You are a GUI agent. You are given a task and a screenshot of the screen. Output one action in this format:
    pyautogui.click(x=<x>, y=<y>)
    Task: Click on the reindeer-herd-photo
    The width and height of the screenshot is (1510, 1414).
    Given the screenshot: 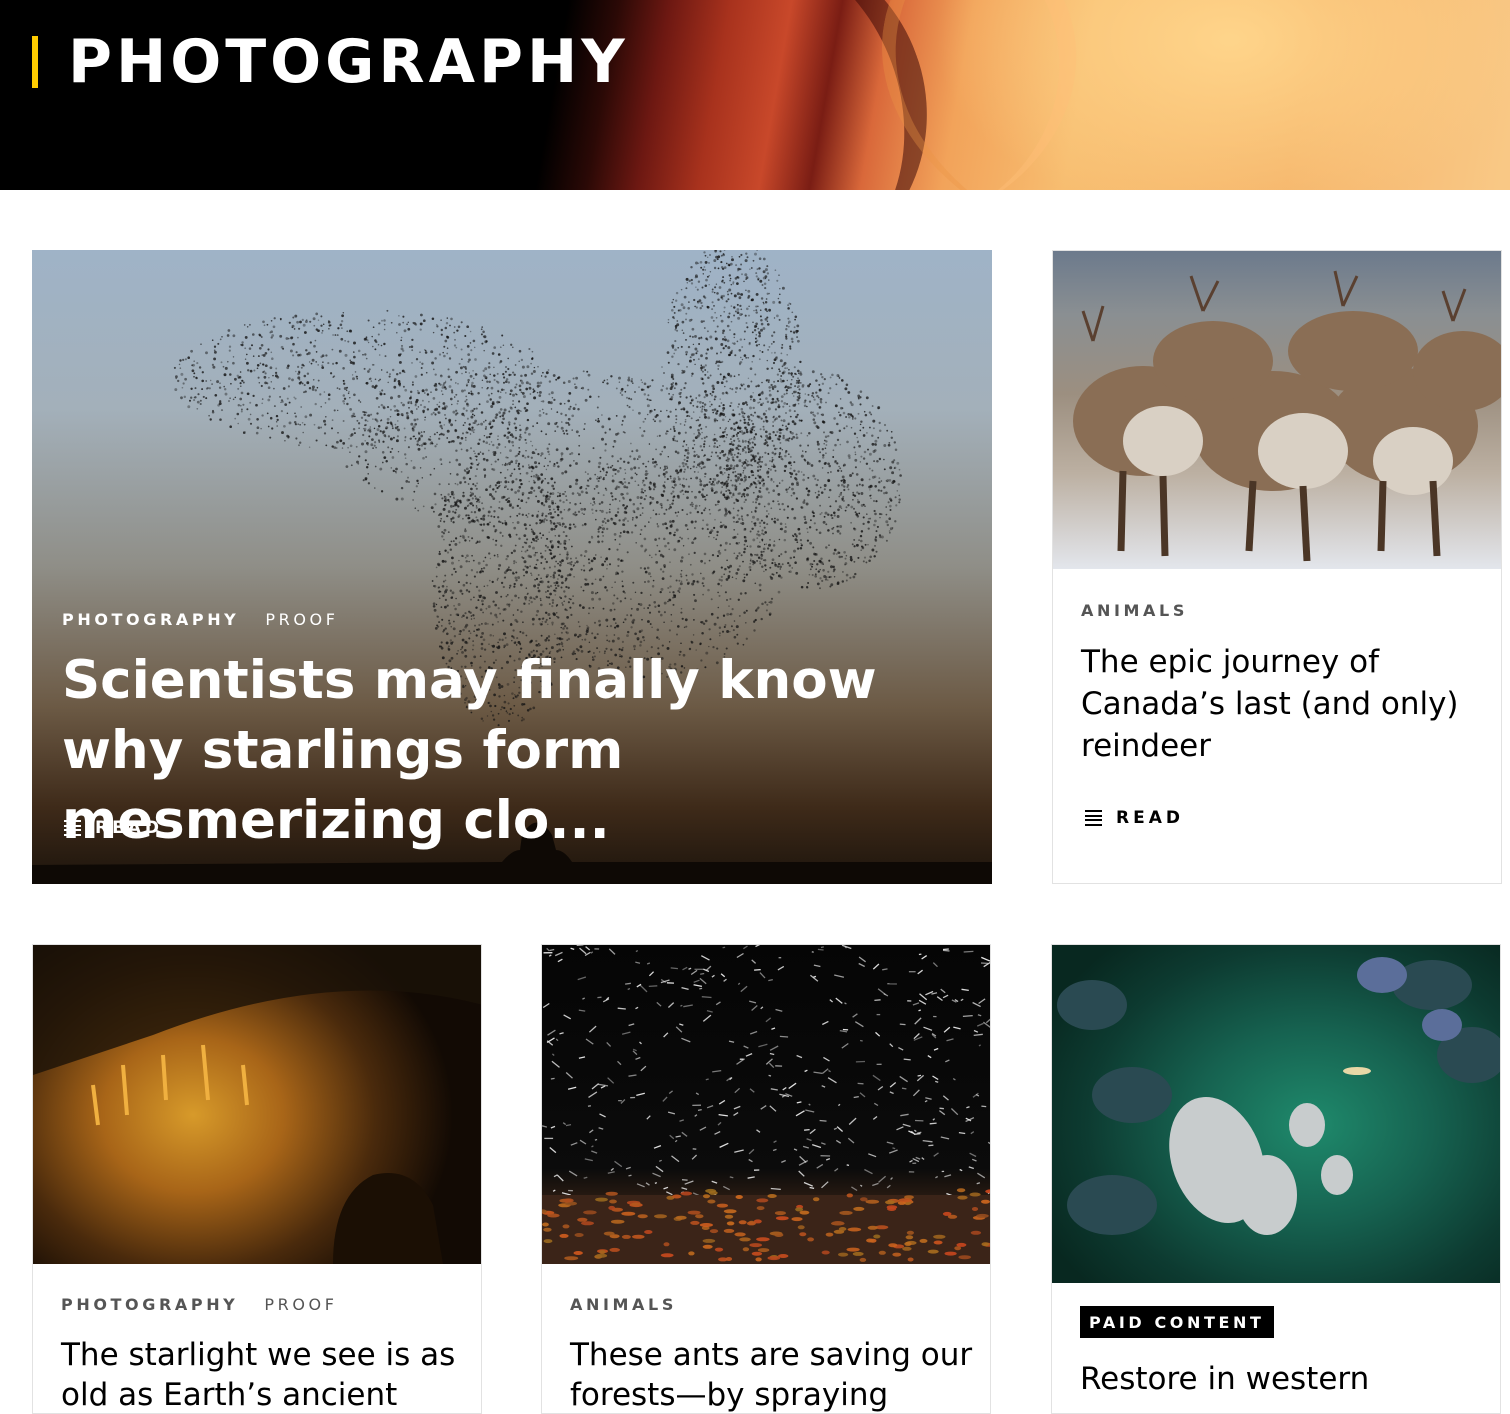 What is the action you would take?
    pyautogui.click(x=1277, y=410)
    